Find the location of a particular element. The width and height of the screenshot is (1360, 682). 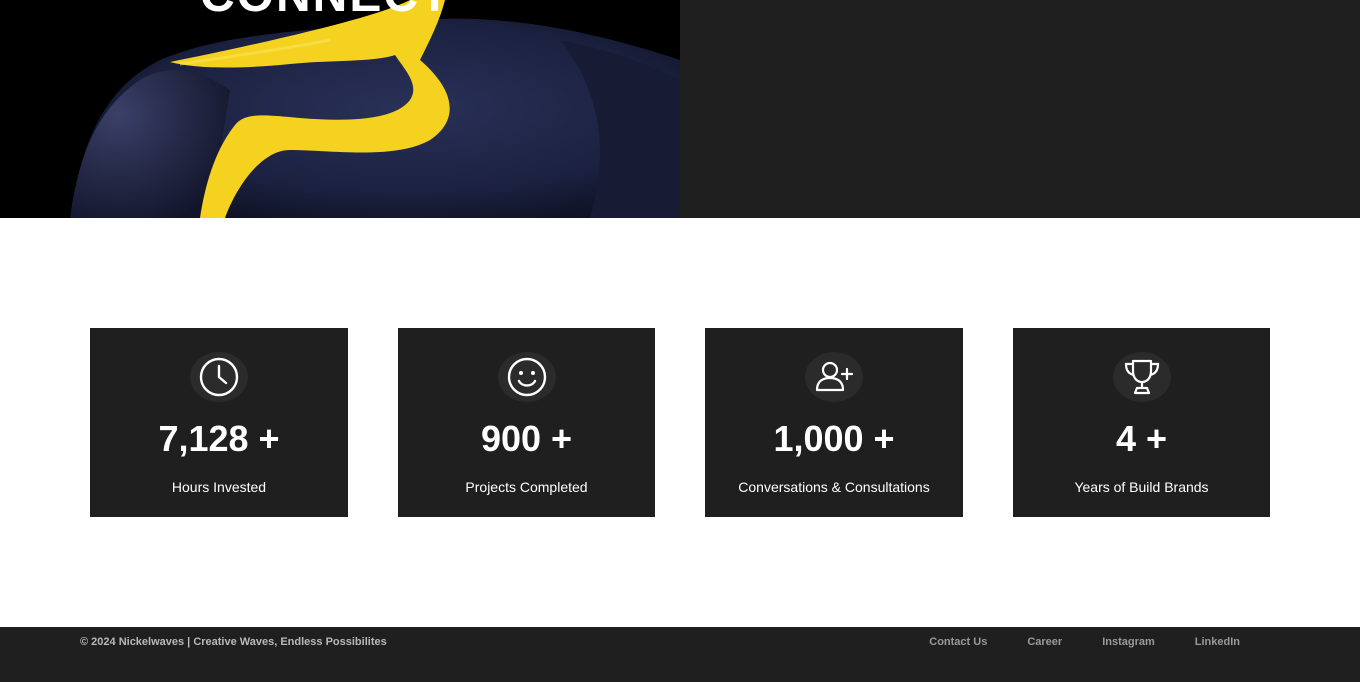

footer-nav: Contact Us Career Instagram LinkedIn is located at coordinates (1084, 642).